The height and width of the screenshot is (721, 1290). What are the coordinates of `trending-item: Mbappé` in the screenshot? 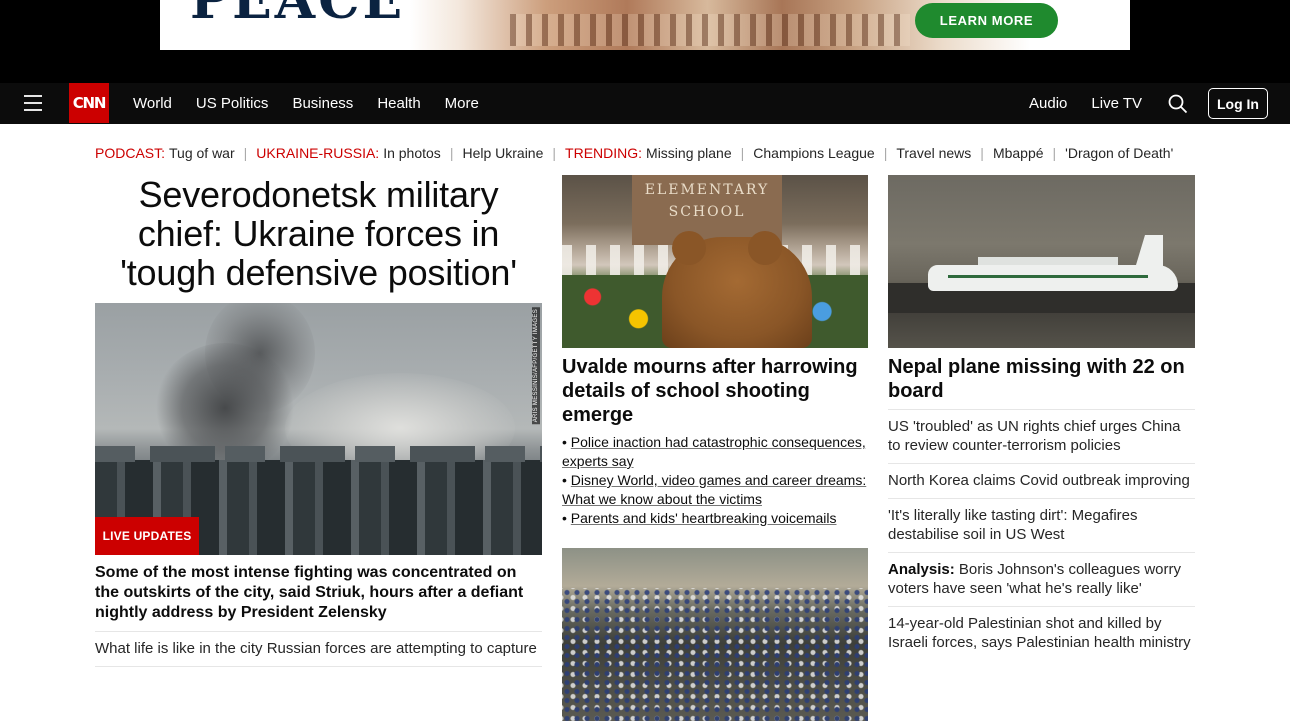 It's located at (1018, 153).